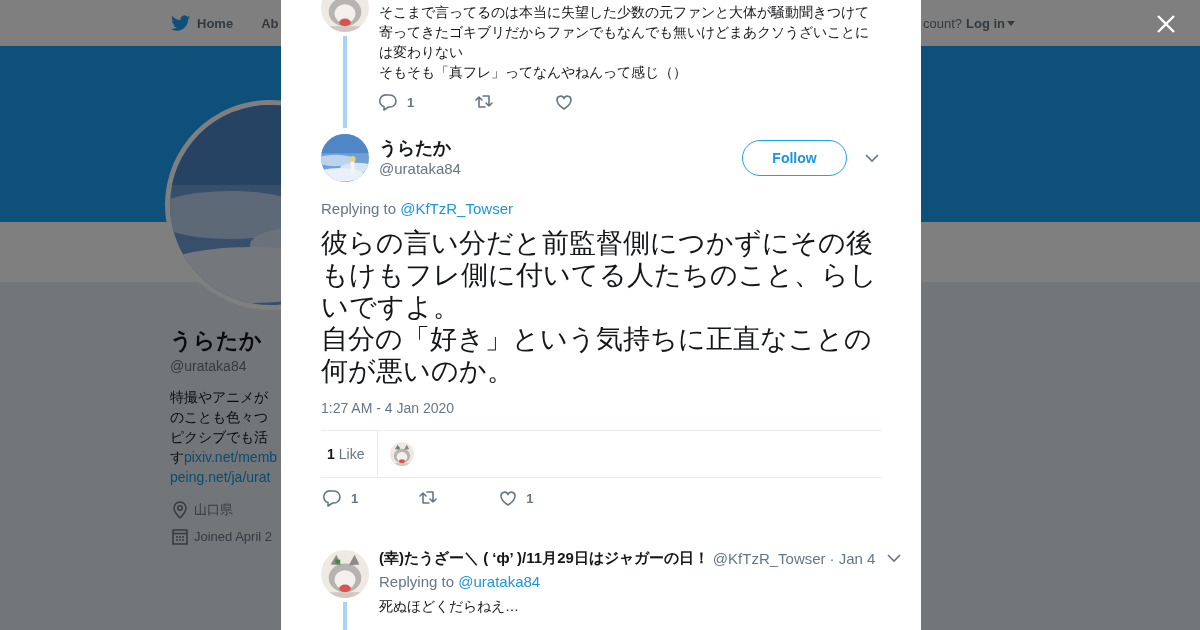  Describe the element at coordinates (415, 148) in the screenshot. I see `user-name: うらたか` at that location.